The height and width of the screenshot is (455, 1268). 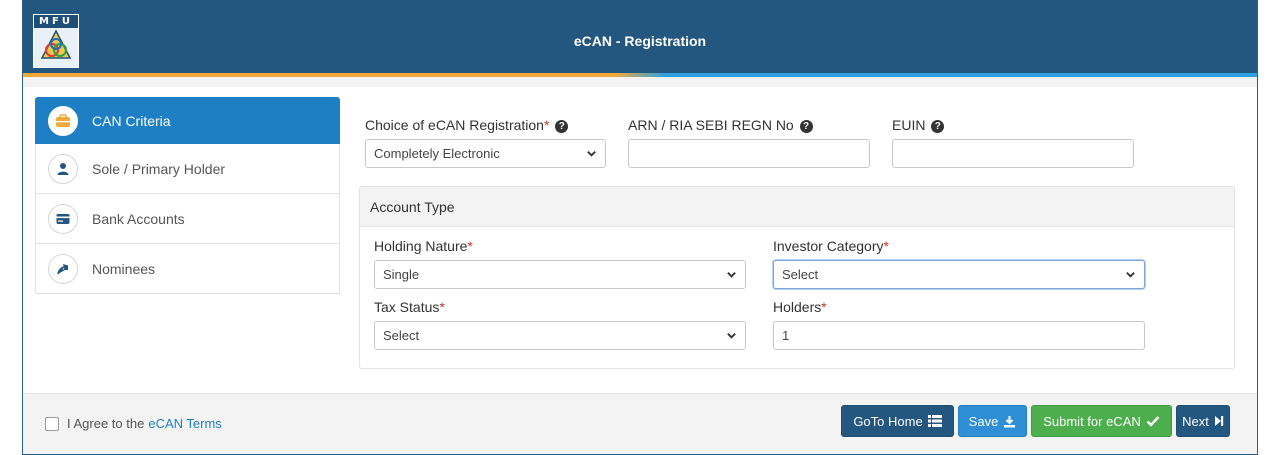 What do you see at coordinates (720, 125) in the screenshot?
I see `arn-label: ARN / RIA SEBI REGN No ?` at bounding box center [720, 125].